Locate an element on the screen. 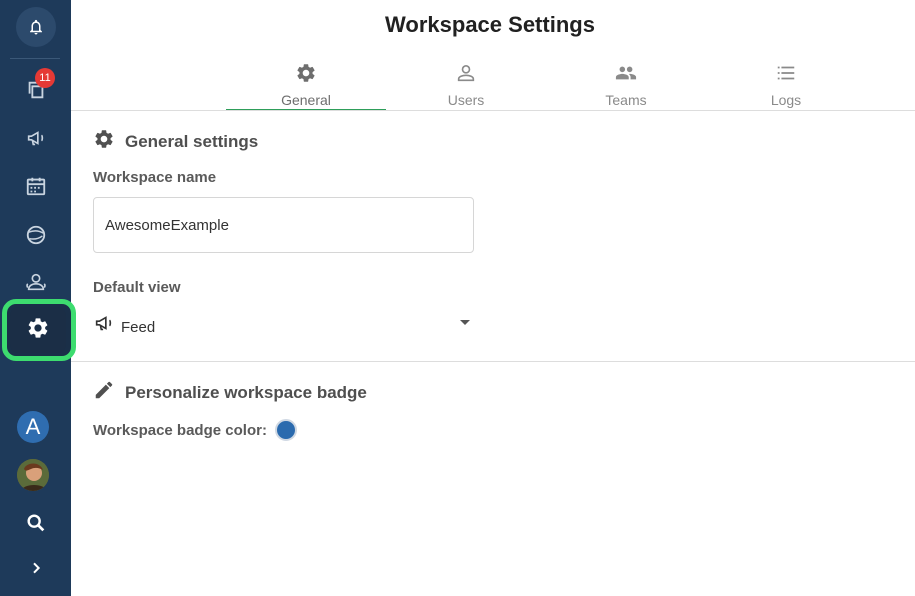 The height and width of the screenshot is (596, 915). pencil-icon is located at coordinates (109, 392).